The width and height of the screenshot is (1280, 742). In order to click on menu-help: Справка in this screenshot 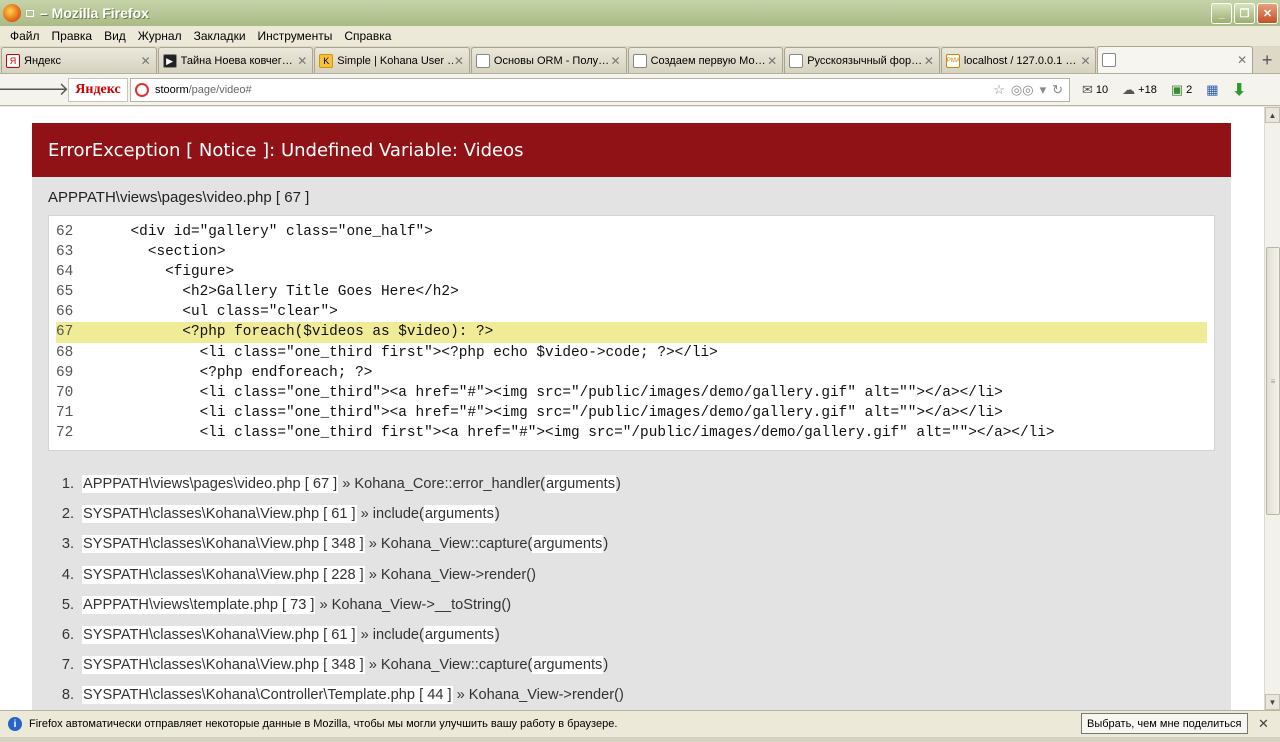, I will do `click(367, 36)`.